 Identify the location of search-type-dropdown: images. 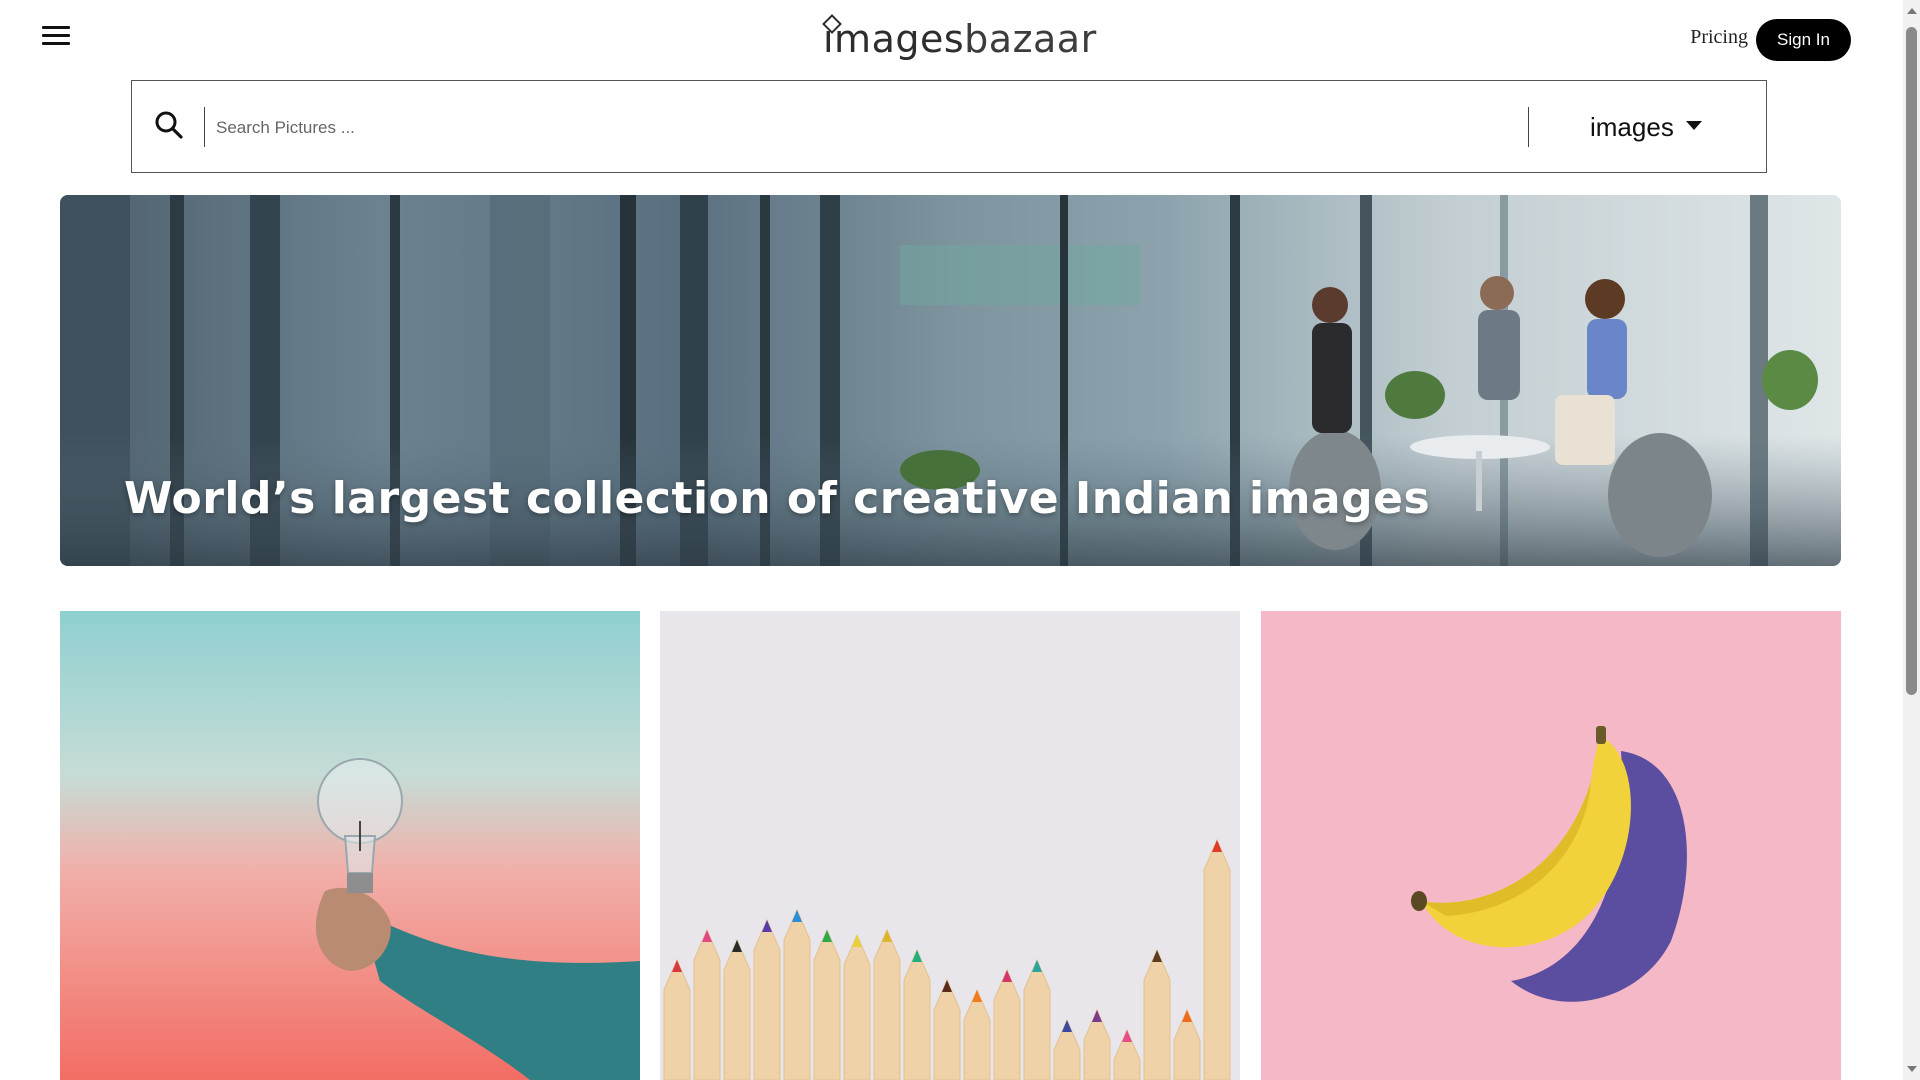
(1646, 127).